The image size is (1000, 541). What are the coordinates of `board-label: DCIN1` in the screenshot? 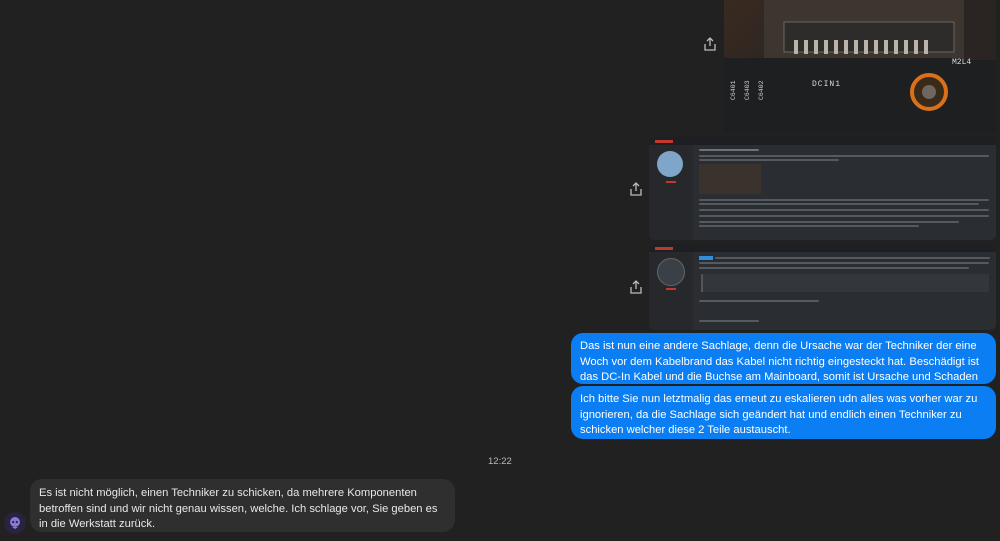 It's located at (827, 84).